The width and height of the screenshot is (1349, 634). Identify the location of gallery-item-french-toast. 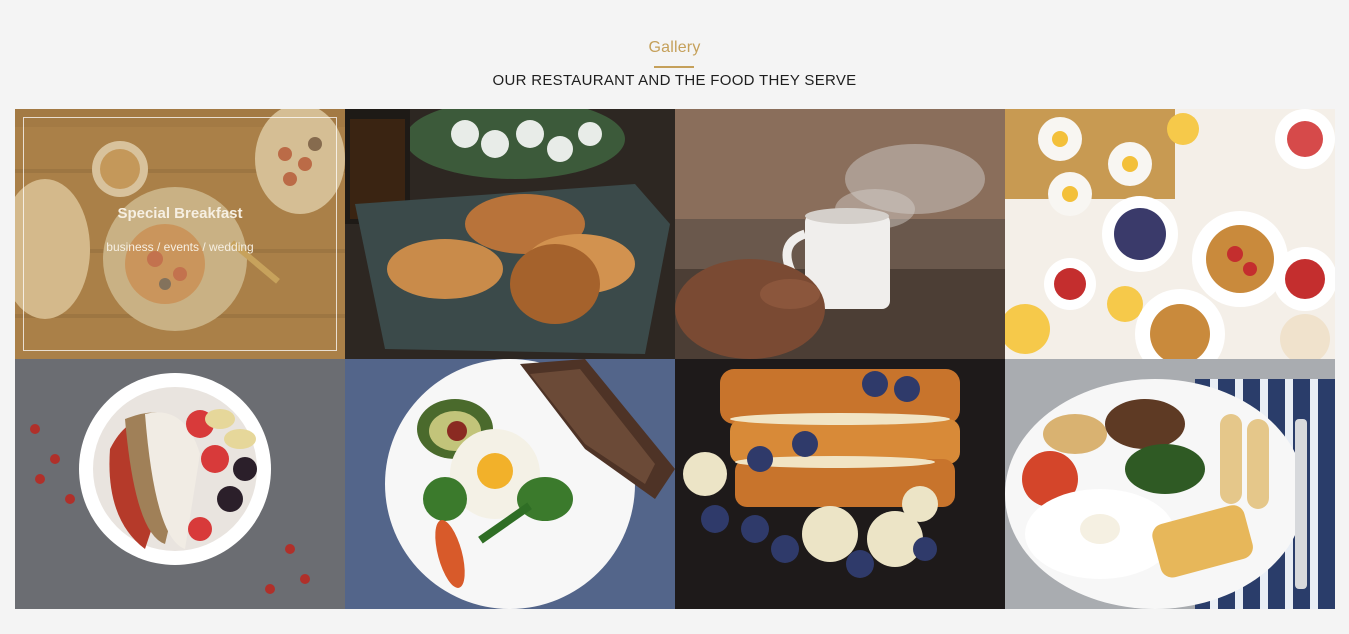
(840, 484).